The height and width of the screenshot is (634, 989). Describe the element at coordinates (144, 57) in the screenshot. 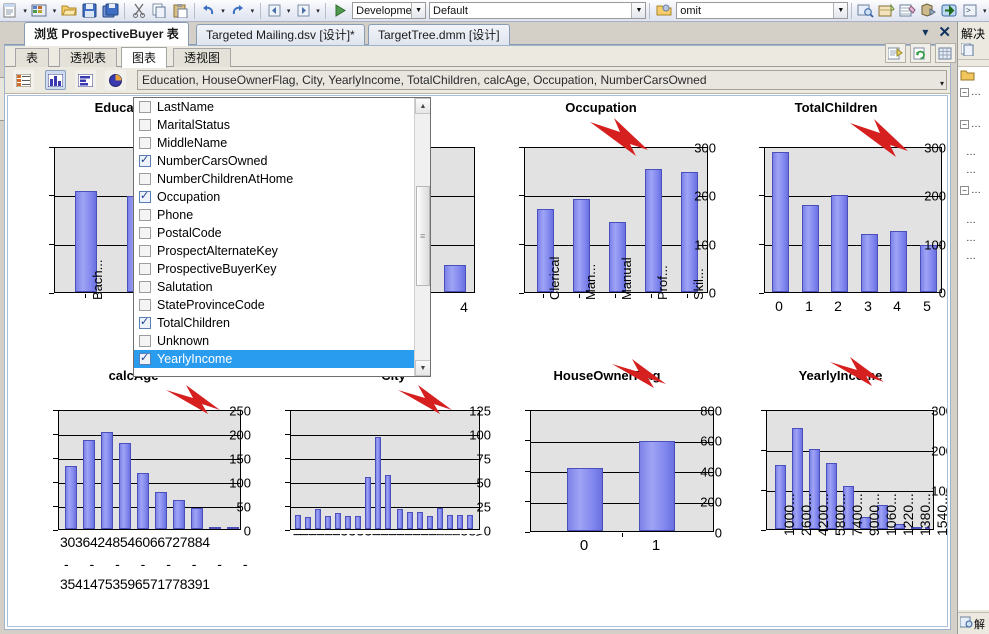

I see `tab-chart: 图表` at that location.